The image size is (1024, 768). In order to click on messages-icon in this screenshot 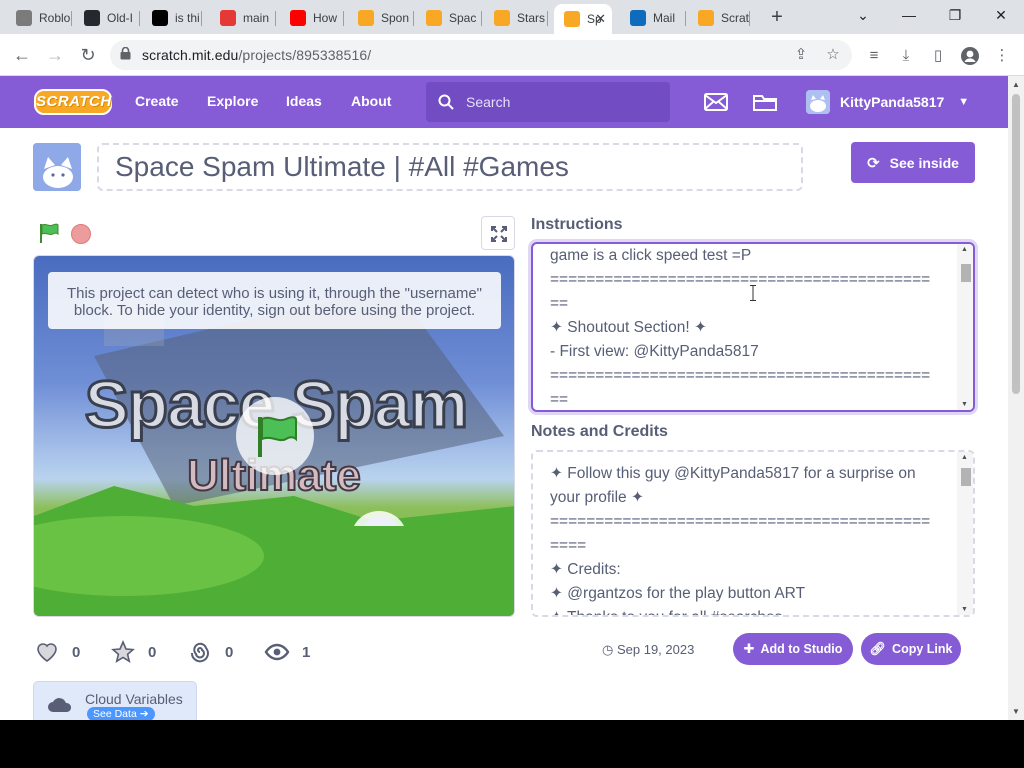, I will do `click(716, 102)`.